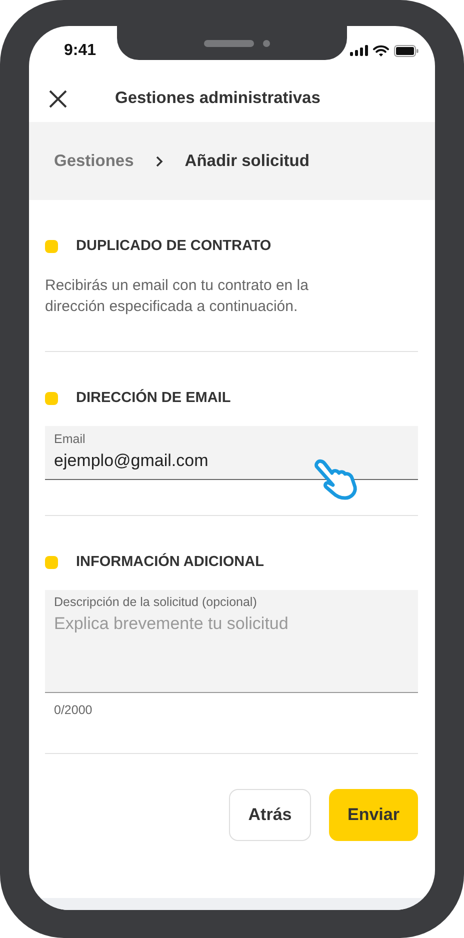  Describe the element at coordinates (174, 246) in the screenshot. I see `section-title: DUPLICADO DE CONTRATO` at that location.